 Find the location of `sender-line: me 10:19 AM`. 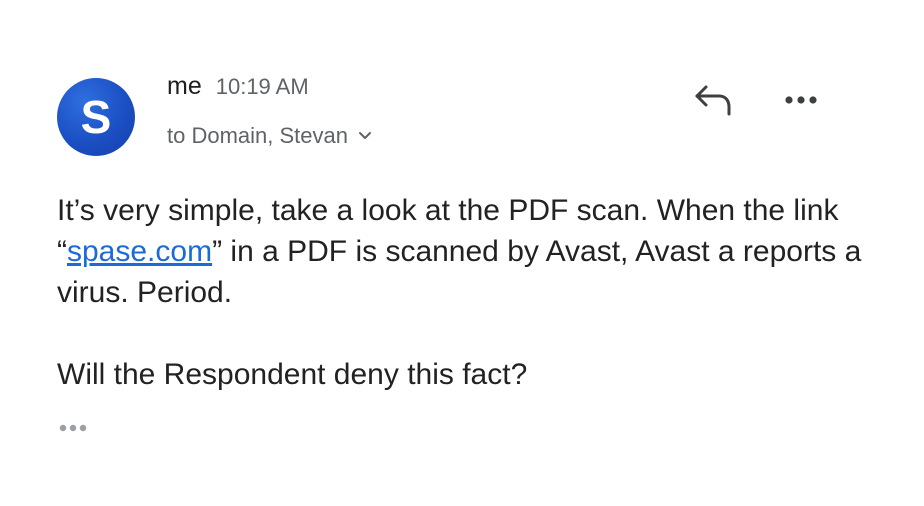

sender-line: me 10:19 AM is located at coordinates (238, 90).